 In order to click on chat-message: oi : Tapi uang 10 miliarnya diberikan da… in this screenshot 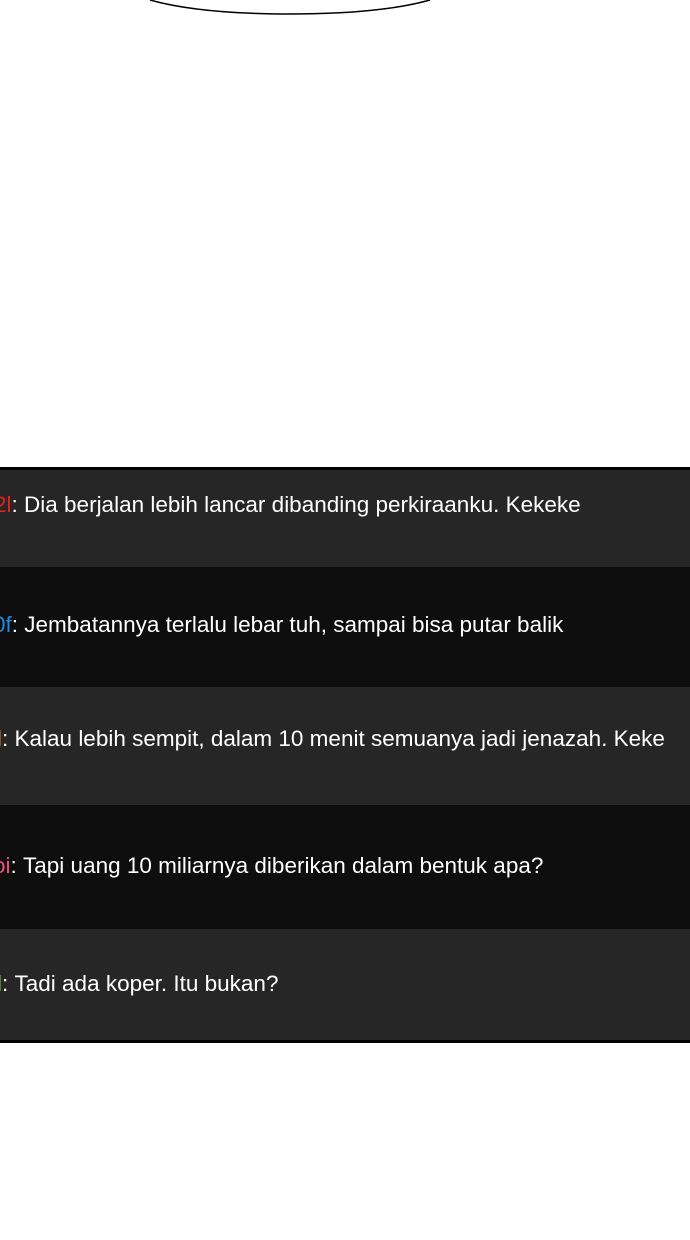, I will do `click(341, 865)`.